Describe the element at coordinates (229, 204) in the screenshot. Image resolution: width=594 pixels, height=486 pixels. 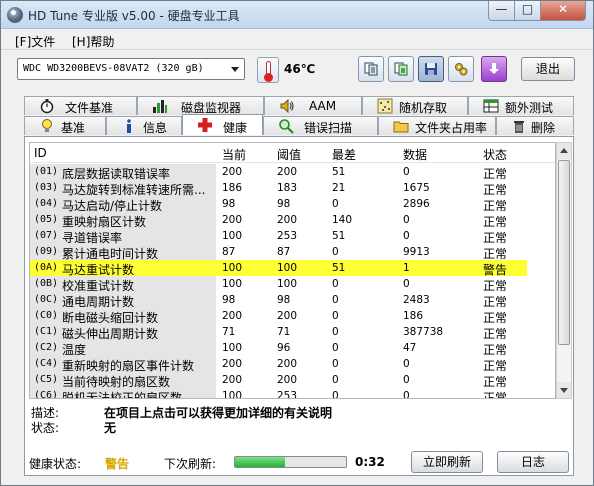
I see `cell-current: 98` at that location.